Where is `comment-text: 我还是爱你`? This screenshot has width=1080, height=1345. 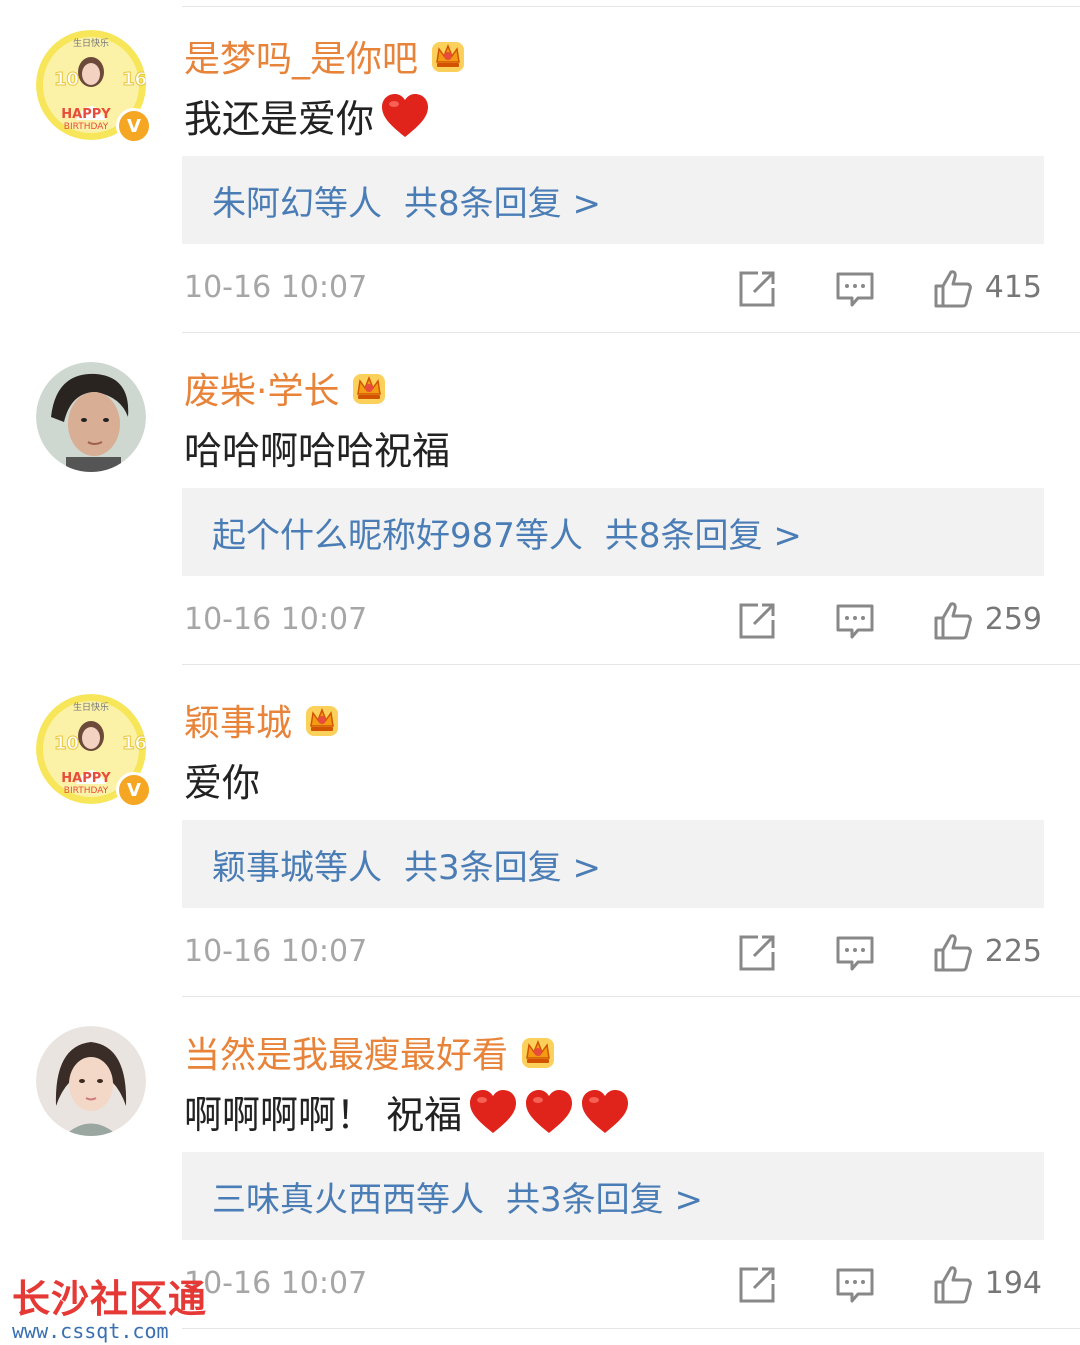 comment-text: 我还是爱你 is located at coordinates (307, 115).